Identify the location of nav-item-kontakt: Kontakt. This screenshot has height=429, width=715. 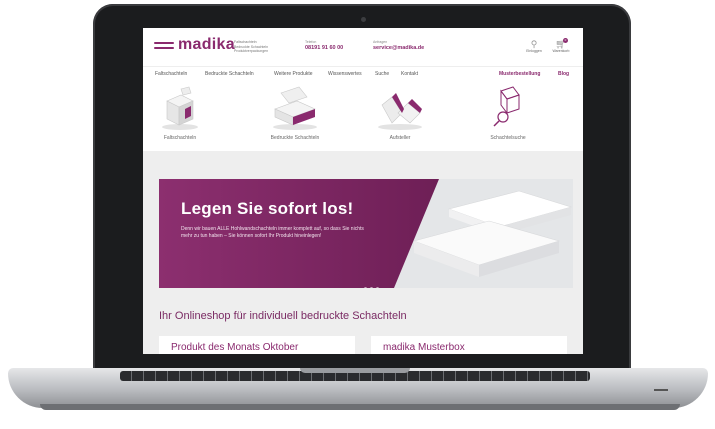
(409, 74).